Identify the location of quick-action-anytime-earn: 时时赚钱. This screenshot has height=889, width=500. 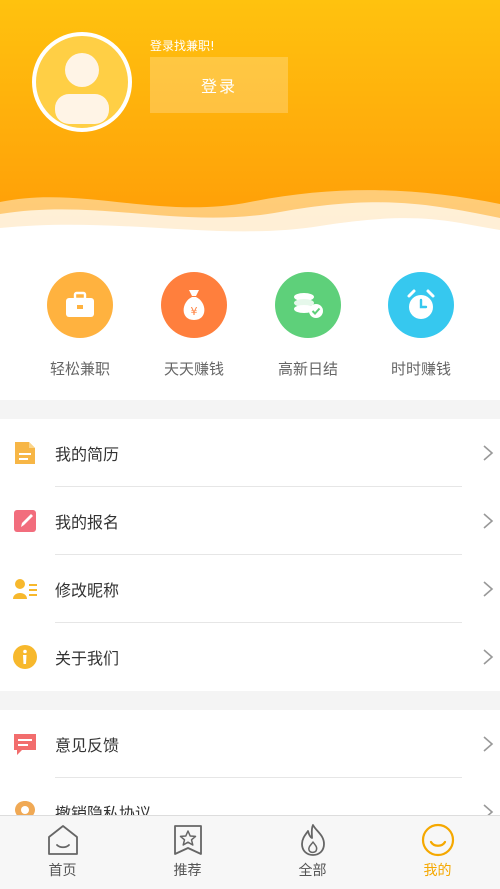
(421, 325).